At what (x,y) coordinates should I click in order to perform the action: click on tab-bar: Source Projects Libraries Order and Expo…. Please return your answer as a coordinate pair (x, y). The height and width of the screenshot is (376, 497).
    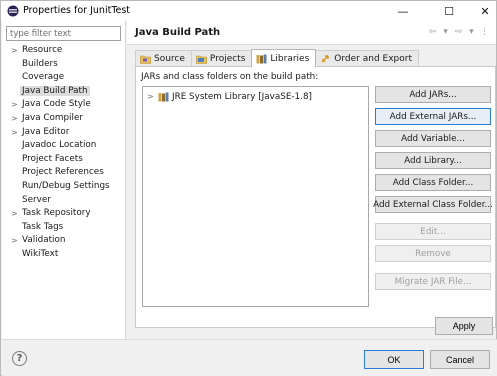
    Looking at the image, I should click on (277, 58).